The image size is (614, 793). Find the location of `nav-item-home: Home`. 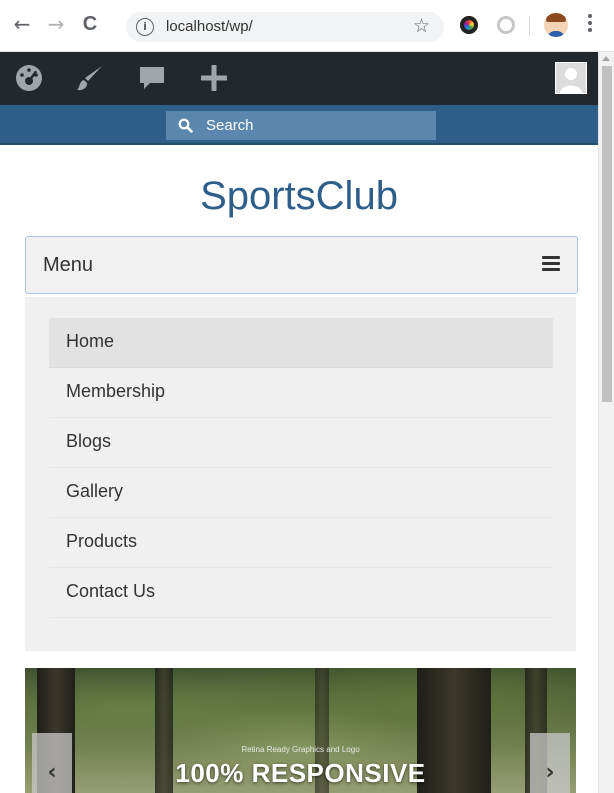

nav-item-home: Home is located at coordinates (301, 343).